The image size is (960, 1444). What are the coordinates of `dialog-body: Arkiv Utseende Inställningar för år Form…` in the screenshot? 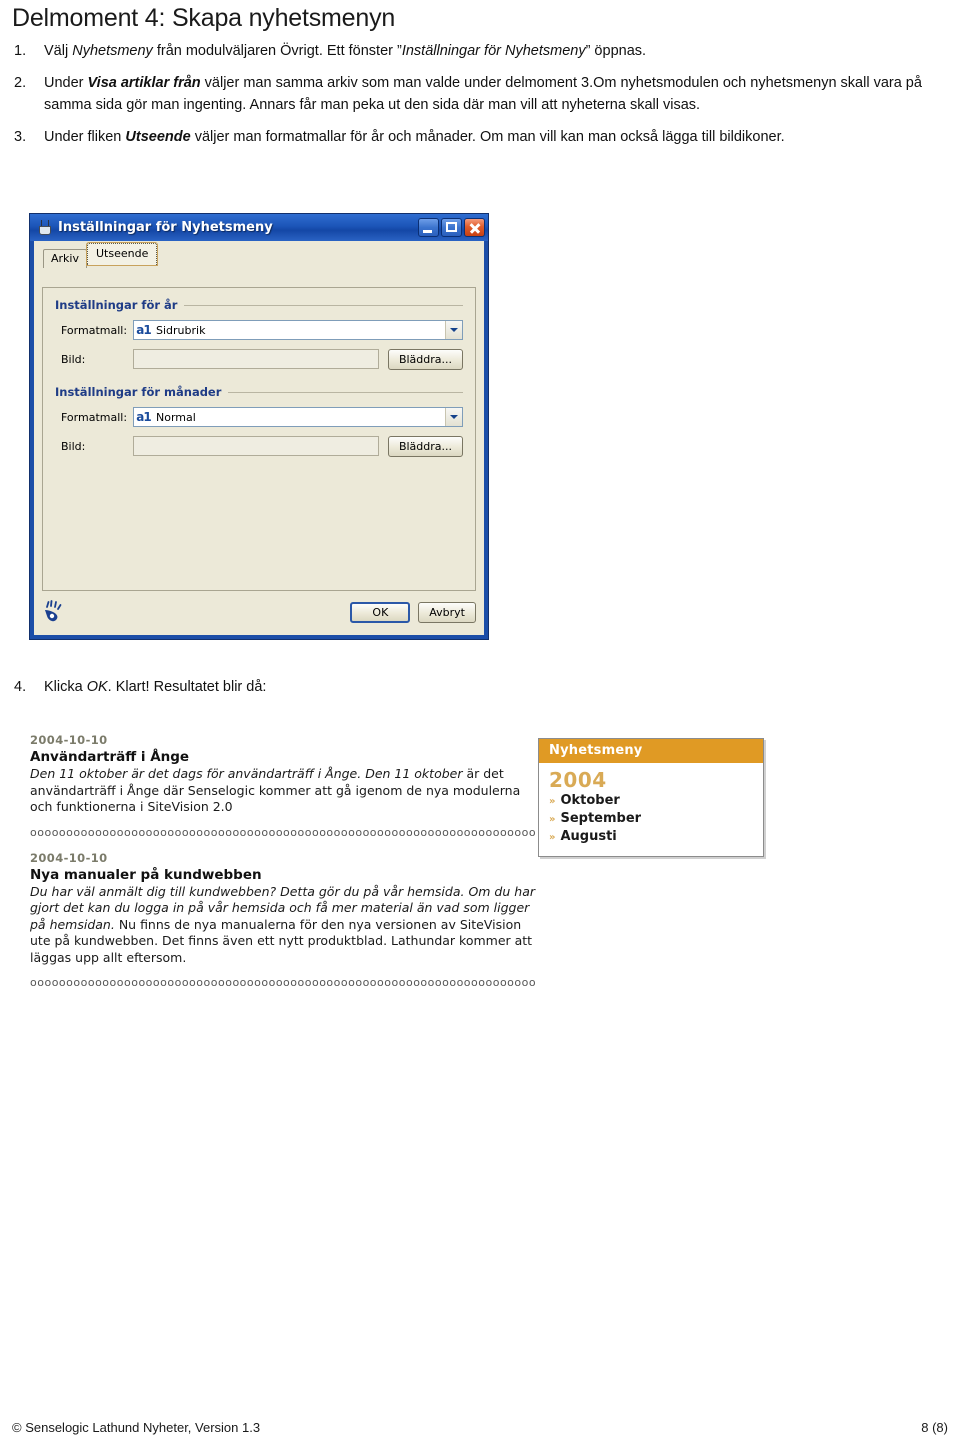 It's located at (259, 438).